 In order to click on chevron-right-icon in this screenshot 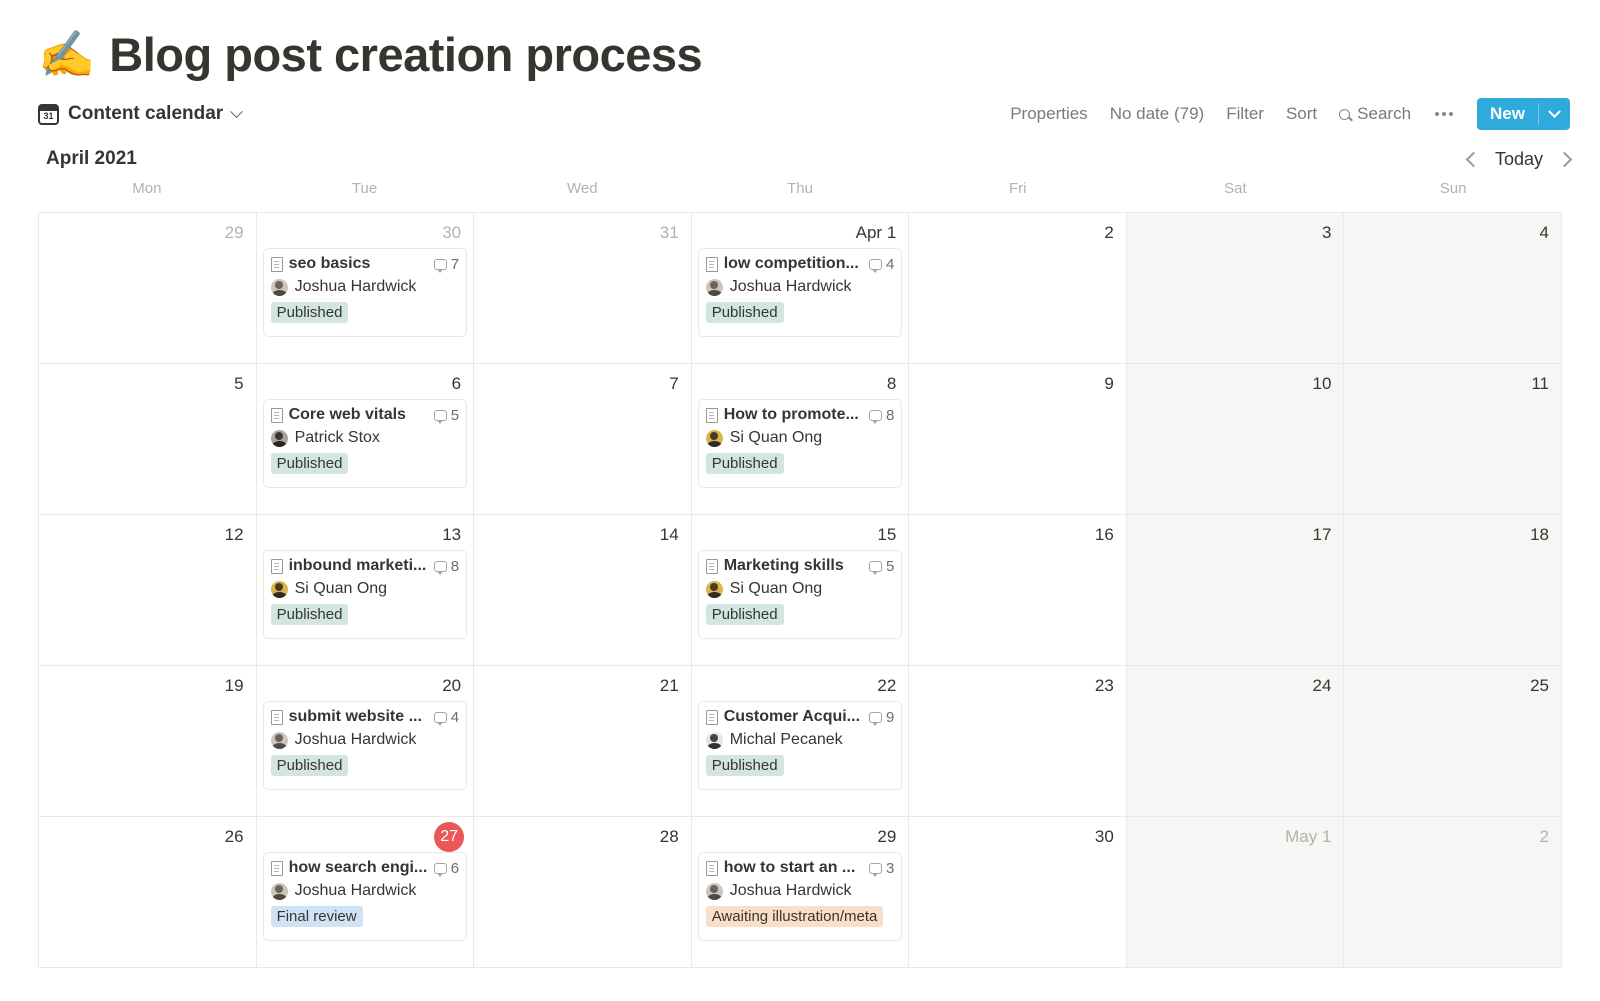, I will do `click(1564, 159)`.